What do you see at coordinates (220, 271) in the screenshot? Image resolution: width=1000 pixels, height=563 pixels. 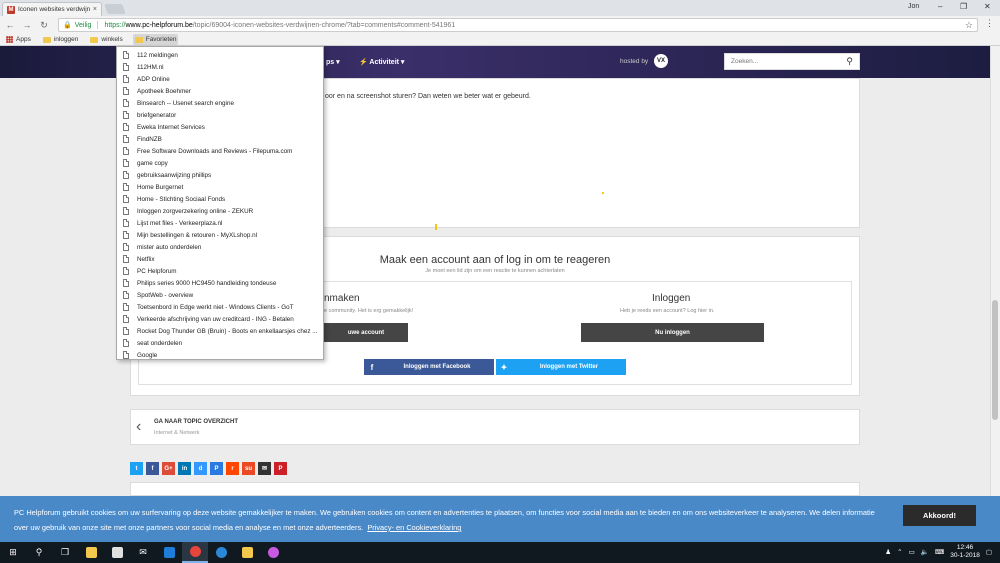 I see `bookmark-item: PC Helpforum` at bounding box center [220, 271].